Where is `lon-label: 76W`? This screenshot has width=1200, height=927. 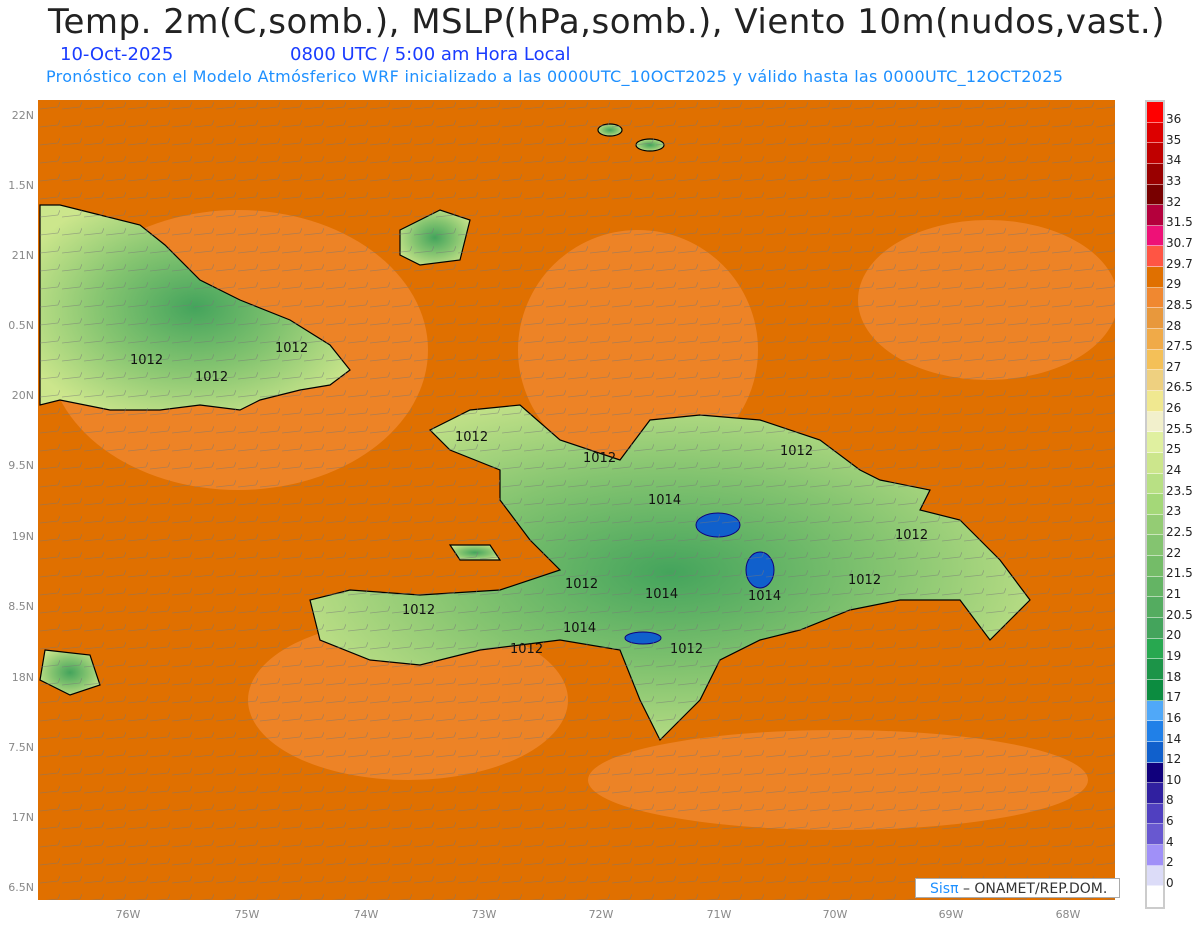 lon-label: 76W is located at coordinates (128, 914).